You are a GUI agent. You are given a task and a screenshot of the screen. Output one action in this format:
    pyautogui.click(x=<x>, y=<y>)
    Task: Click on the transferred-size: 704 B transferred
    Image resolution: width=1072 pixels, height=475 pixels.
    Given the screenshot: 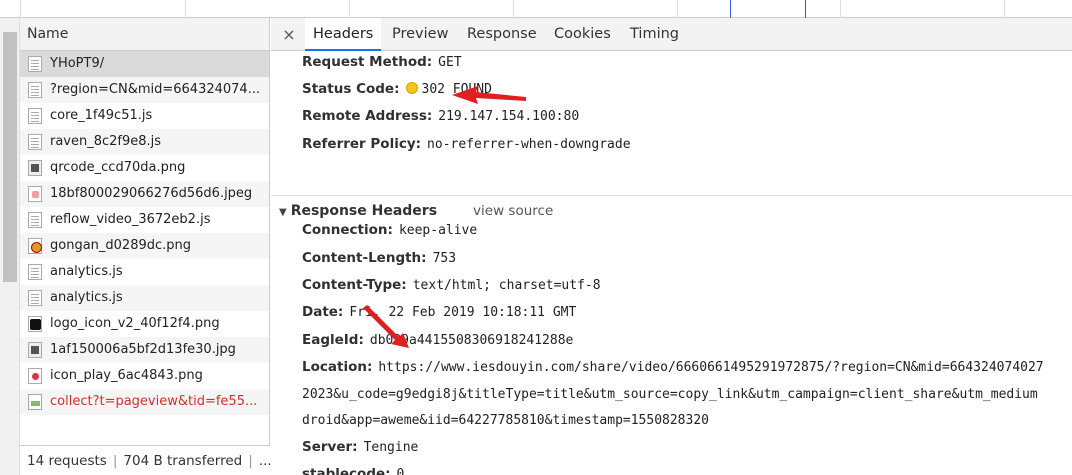 What is the action you would take?
    pyautogui.click(x=183, y=461)
    